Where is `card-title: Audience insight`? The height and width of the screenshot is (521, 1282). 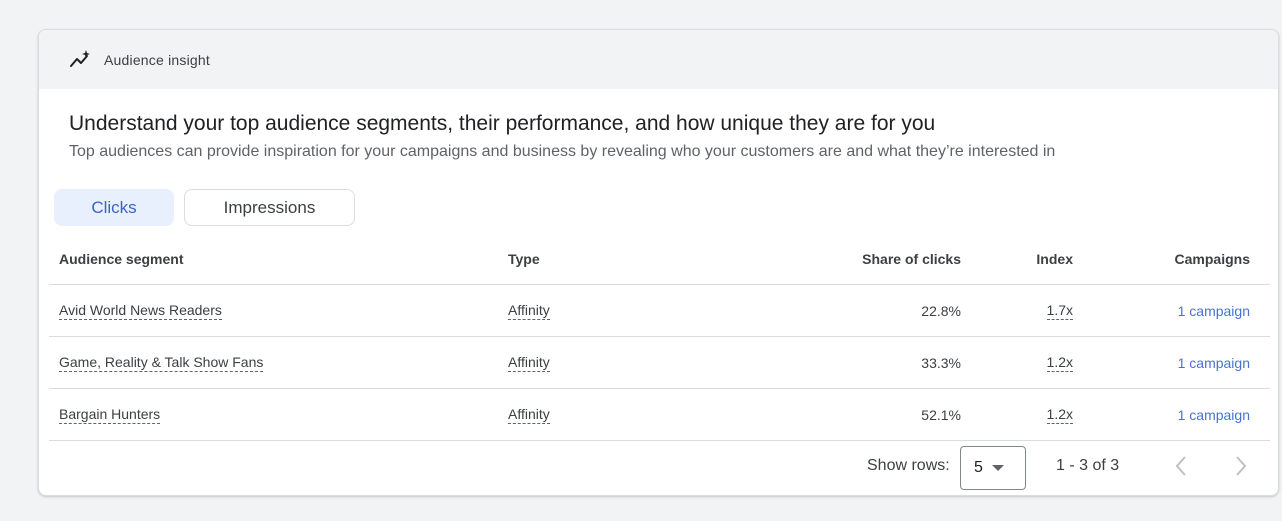 card-title: Audience insight is located at coordinates (157, 59).